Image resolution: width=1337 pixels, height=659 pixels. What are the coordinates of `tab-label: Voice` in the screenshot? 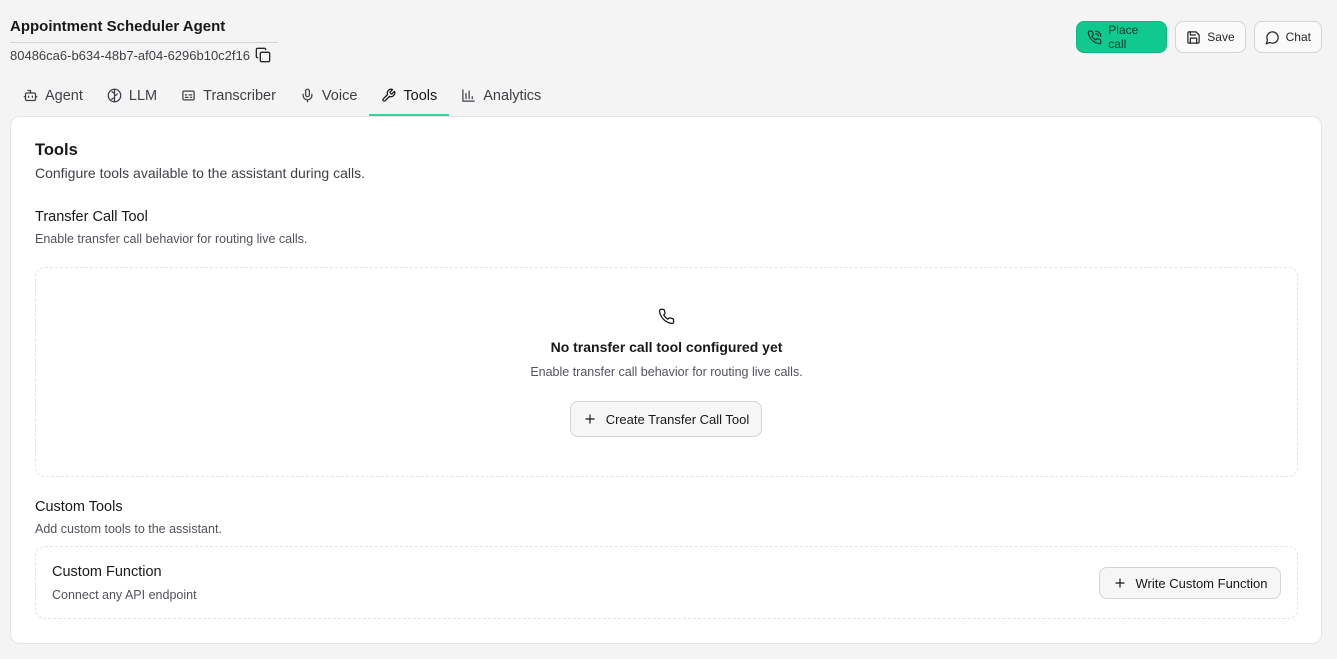 It's located at (339, 95).